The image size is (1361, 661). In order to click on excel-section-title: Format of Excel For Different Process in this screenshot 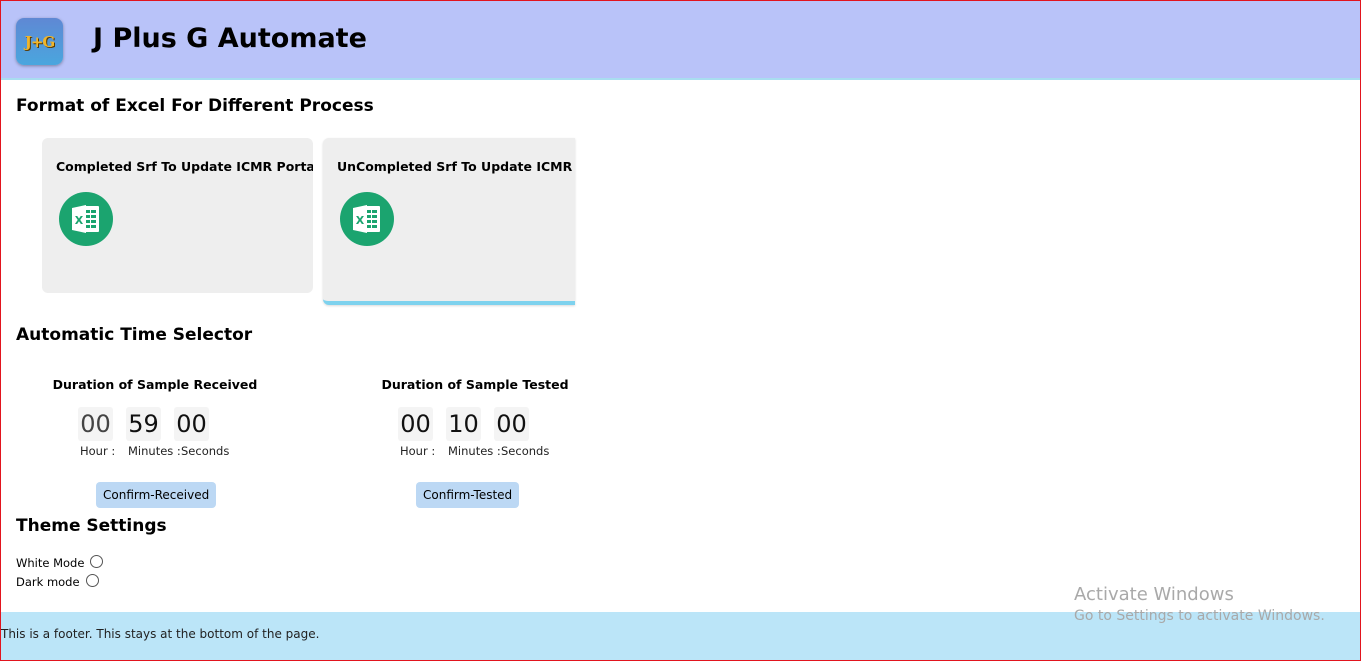, I will do `click(195, 106)`.